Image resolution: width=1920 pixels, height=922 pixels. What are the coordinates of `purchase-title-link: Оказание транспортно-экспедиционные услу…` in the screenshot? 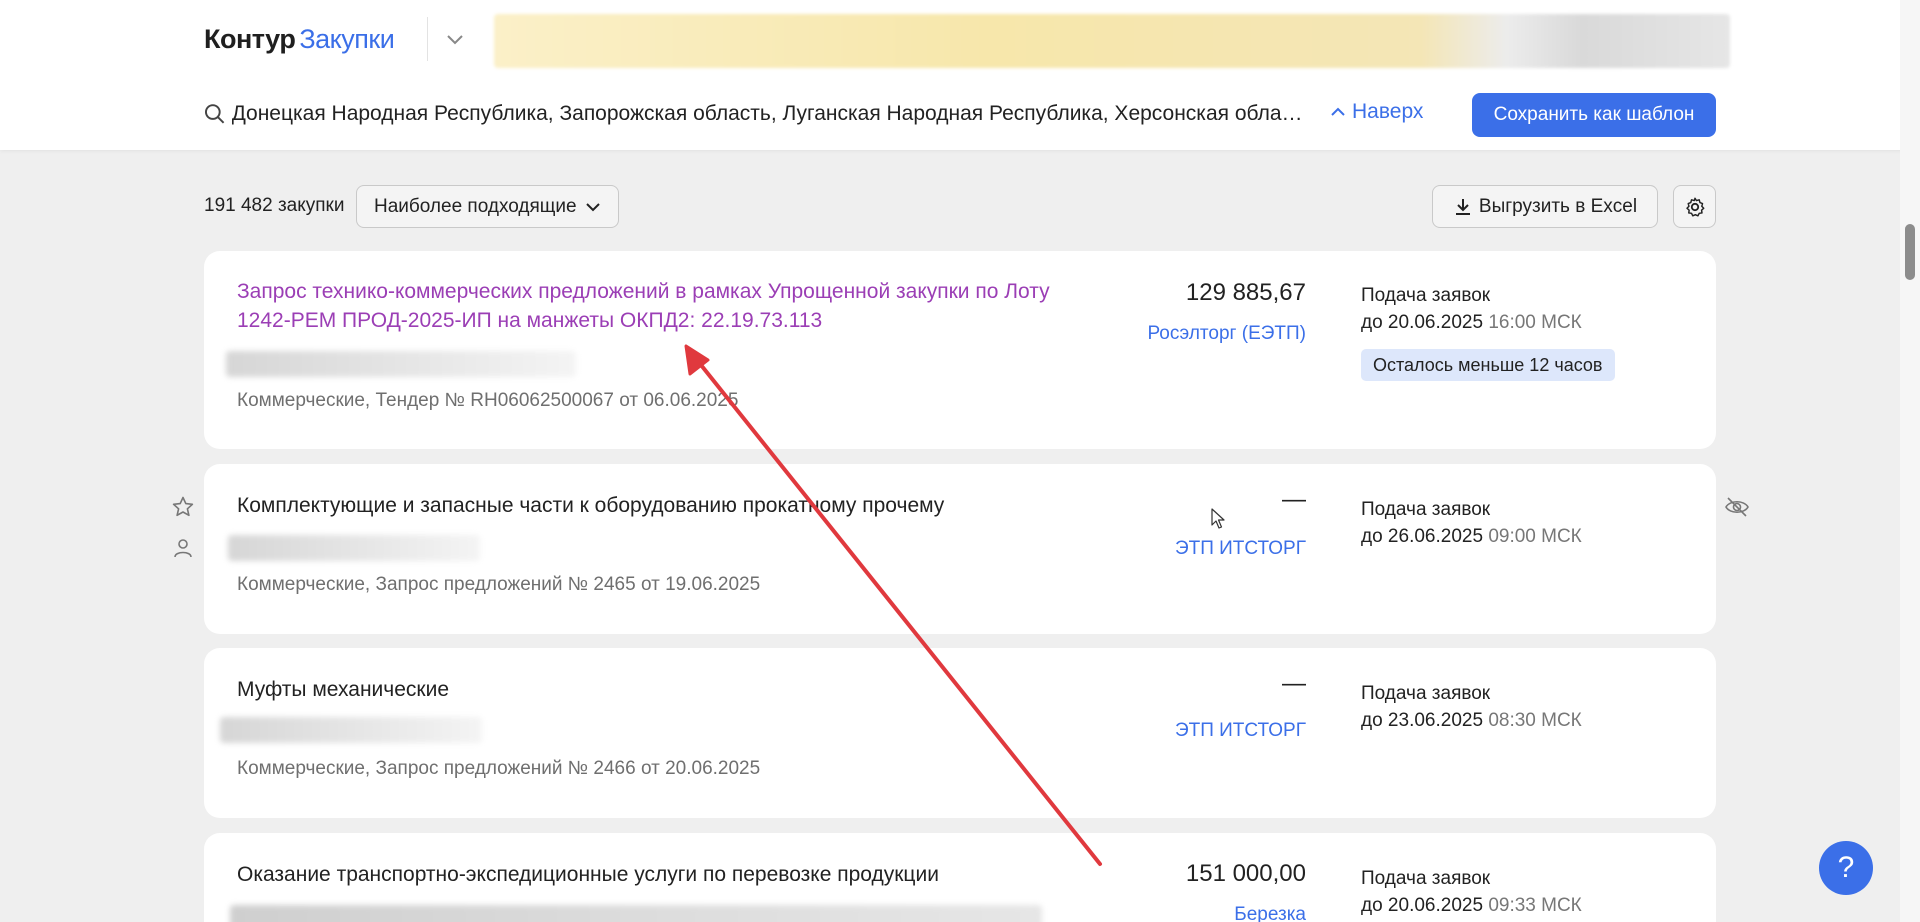 It's located at (667, 874).